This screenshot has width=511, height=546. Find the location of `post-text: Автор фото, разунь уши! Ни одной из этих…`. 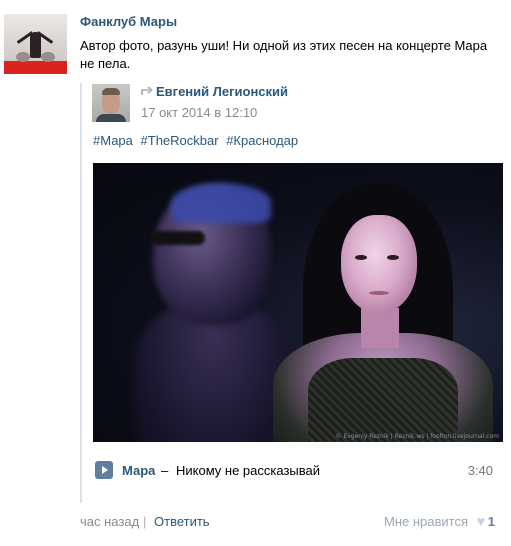

post-text: Автор фото, разунь уши! Ни одной из этих… is located at coordinates (284, 54).